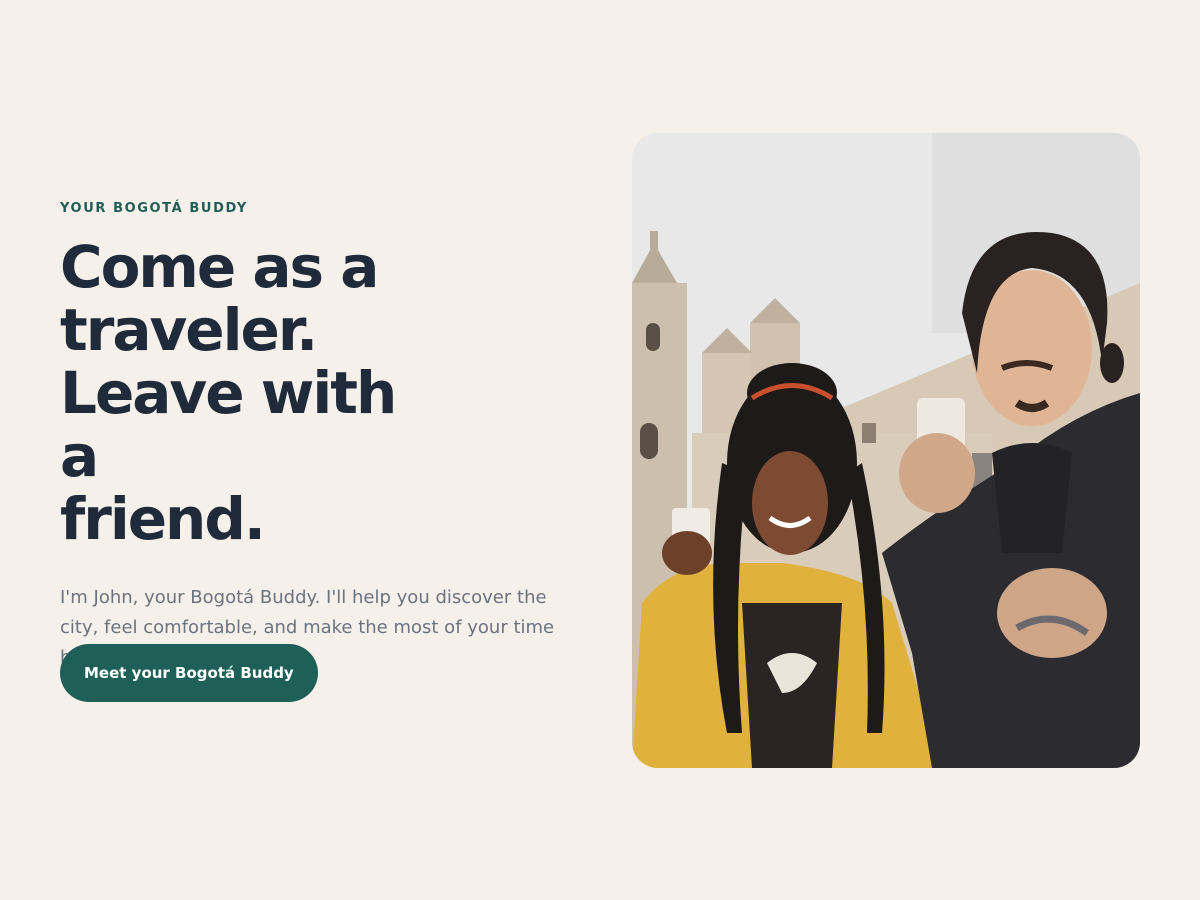 The image size is (1200, 900). I want to click on meet-buddy-button: Meet your Bogotá Buddy, so click(189, 673).